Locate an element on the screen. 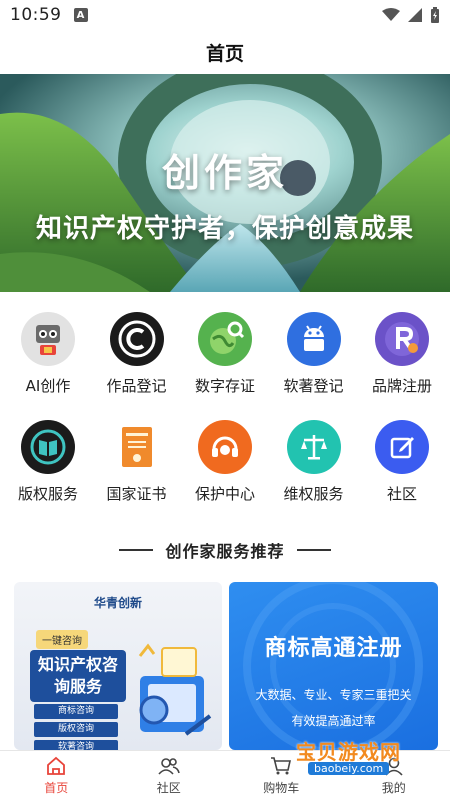  card-title: 商标高通注册 is located at coordinates (333, 648).